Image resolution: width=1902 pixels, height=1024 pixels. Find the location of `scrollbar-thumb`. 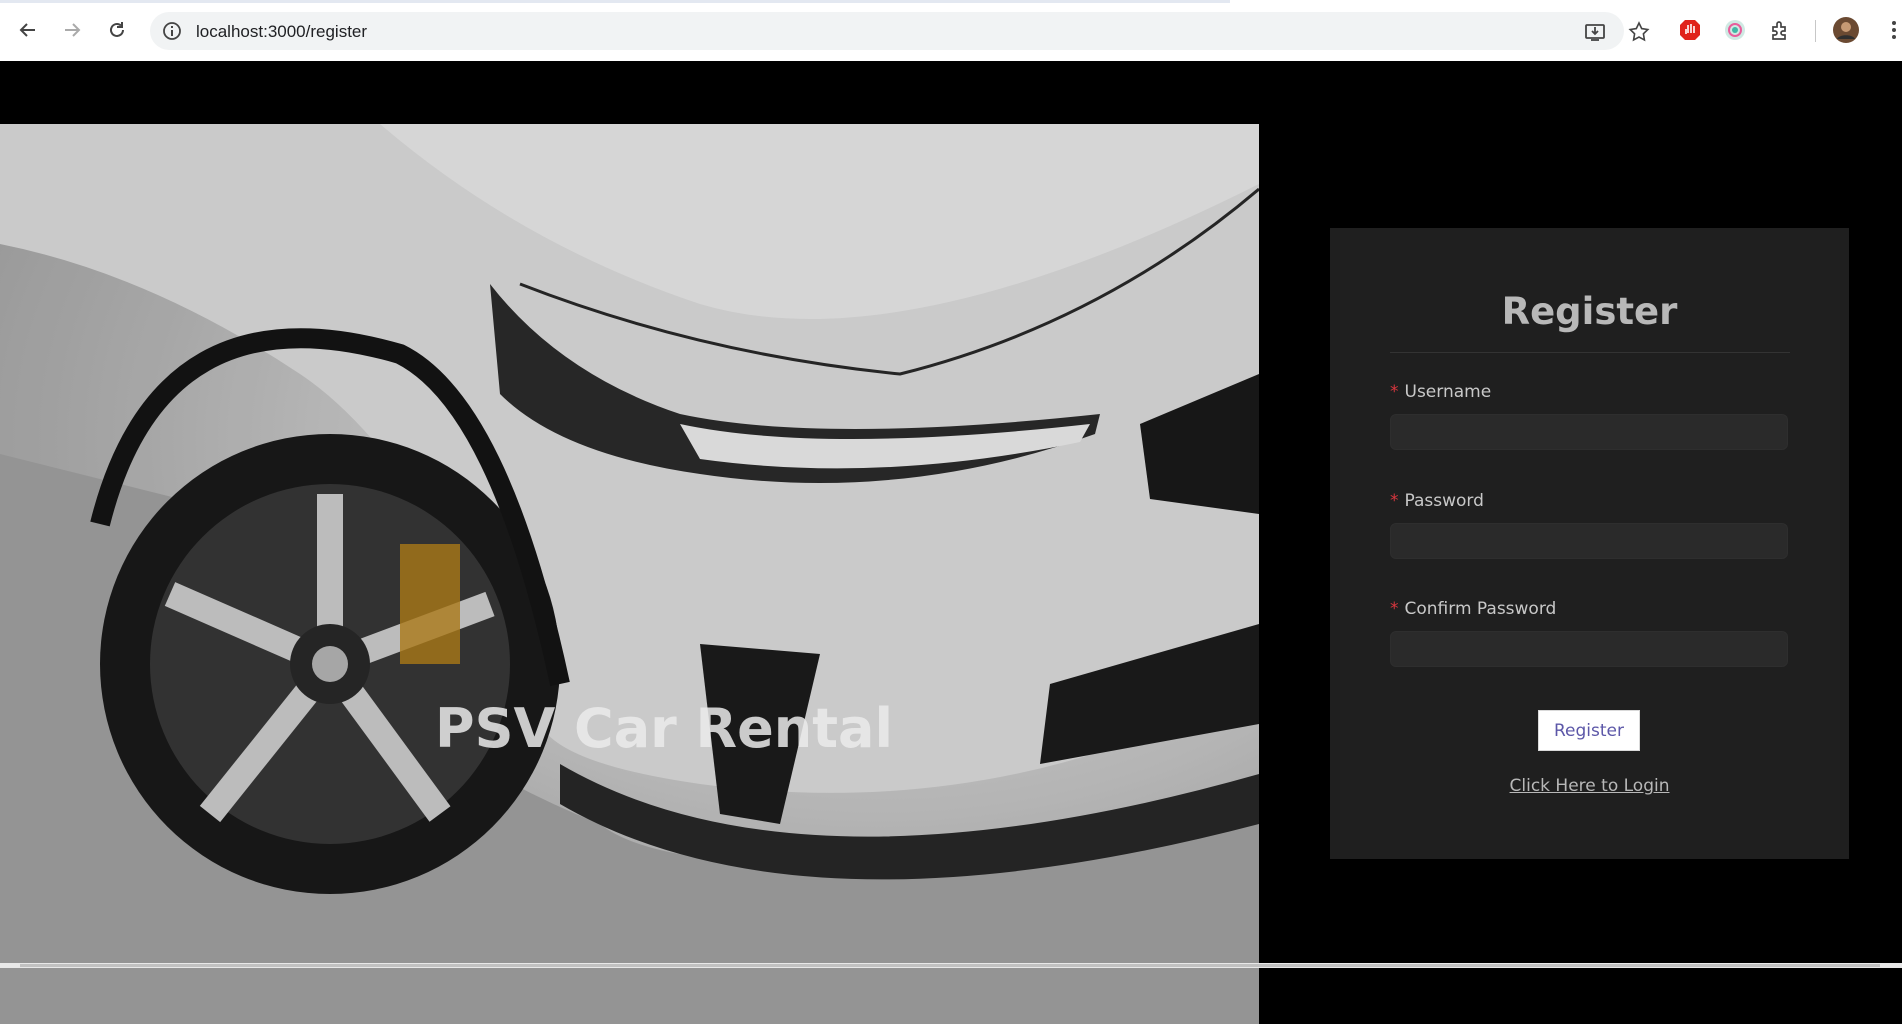

scrollbar-thumb is located at coordinates (950, 965).